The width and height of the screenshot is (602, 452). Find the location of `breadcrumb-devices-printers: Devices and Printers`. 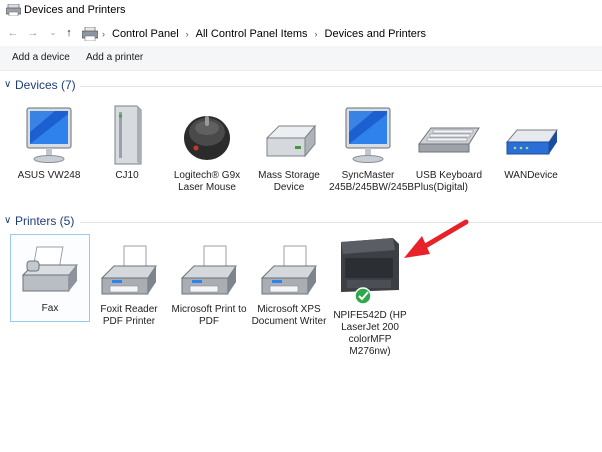

breadcrumb-devices-printers: Devices and Printers is located at coordinates (376, 34).